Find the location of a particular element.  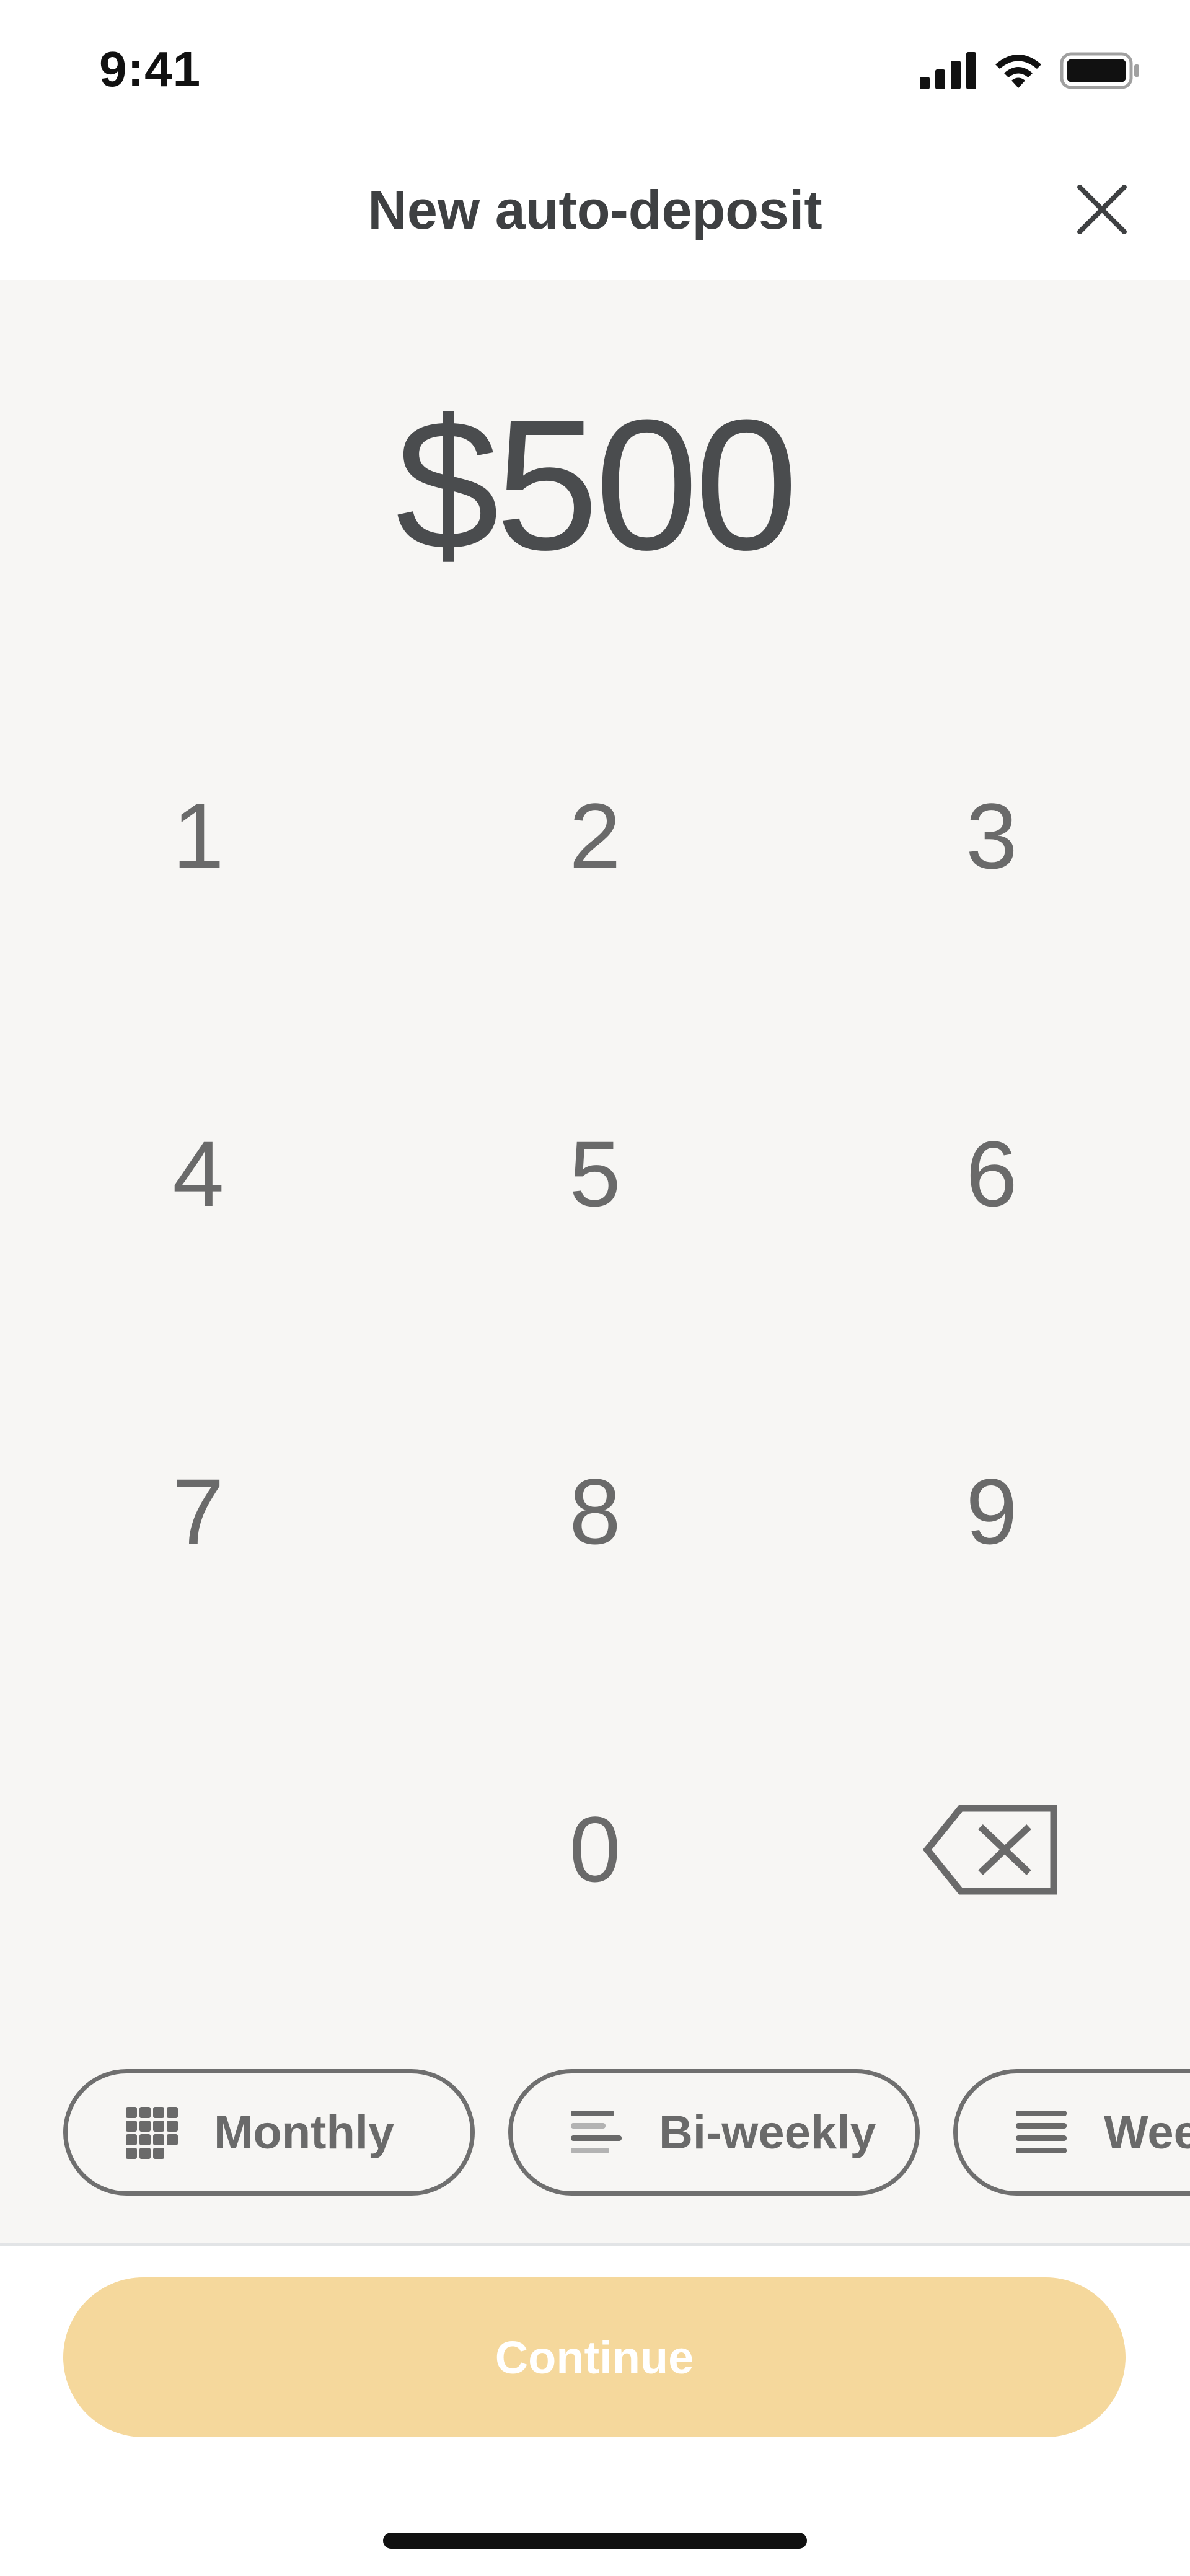

key-7: 7 is located at coordinates (198, 1512).